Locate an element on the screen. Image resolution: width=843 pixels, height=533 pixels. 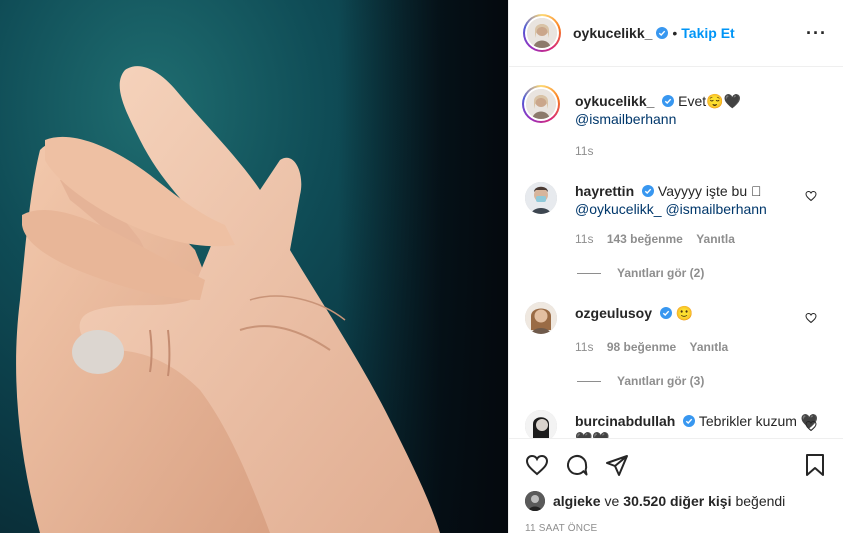
comment-likes: 143 beğenme is located at coordinates (645, 239).